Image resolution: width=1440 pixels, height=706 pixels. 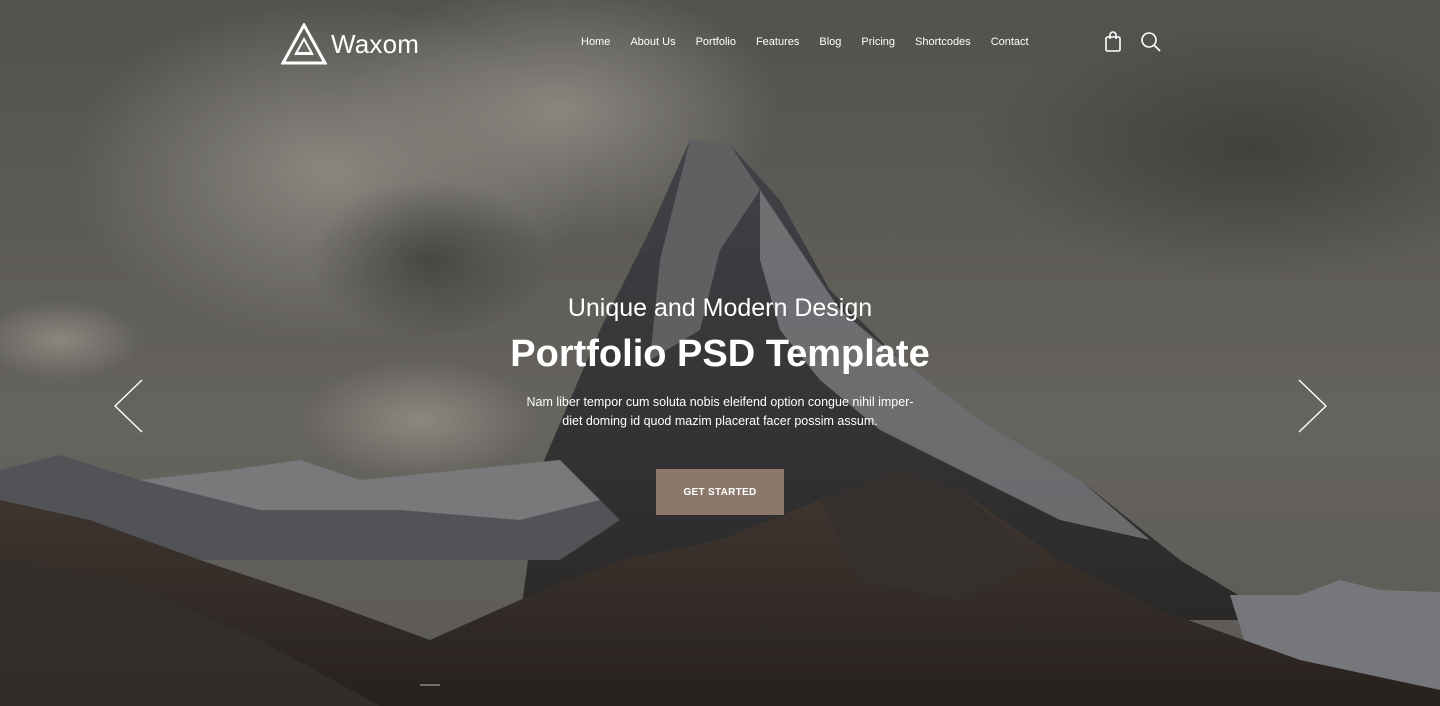 I want to click on nav-item-pricing: Pricing, so click(x=878, y=42).